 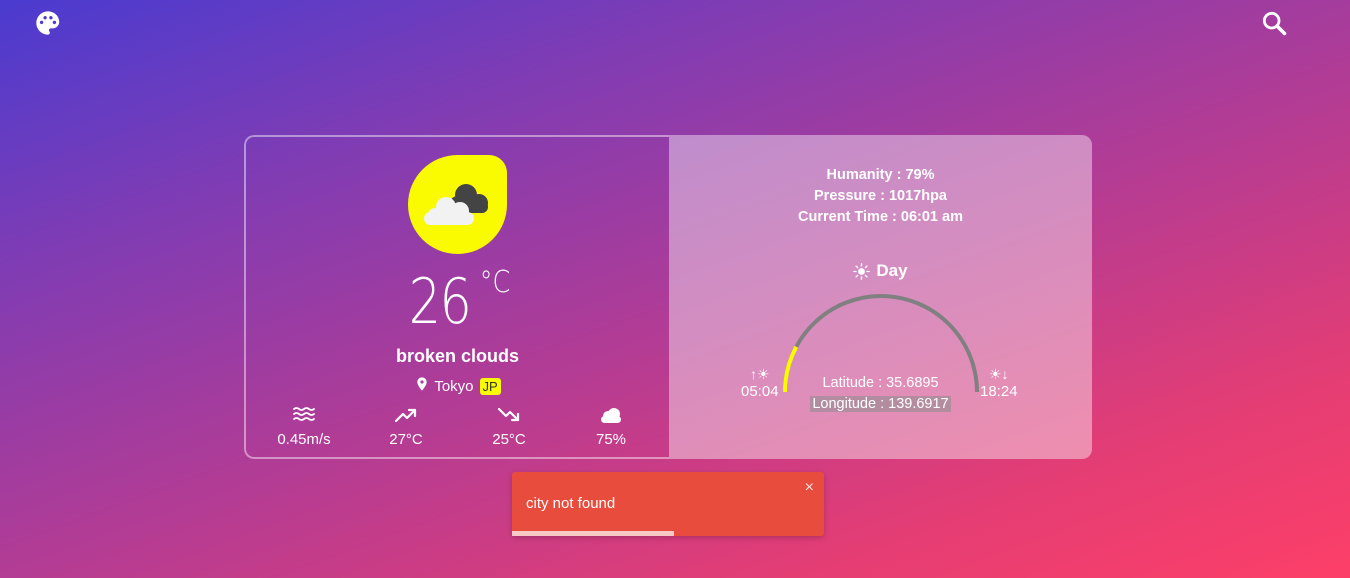 What do you see at coordinates (406, 439) in the screenshot?
I see `temp-max-value: 27°C` at bounding box center [406, 439].